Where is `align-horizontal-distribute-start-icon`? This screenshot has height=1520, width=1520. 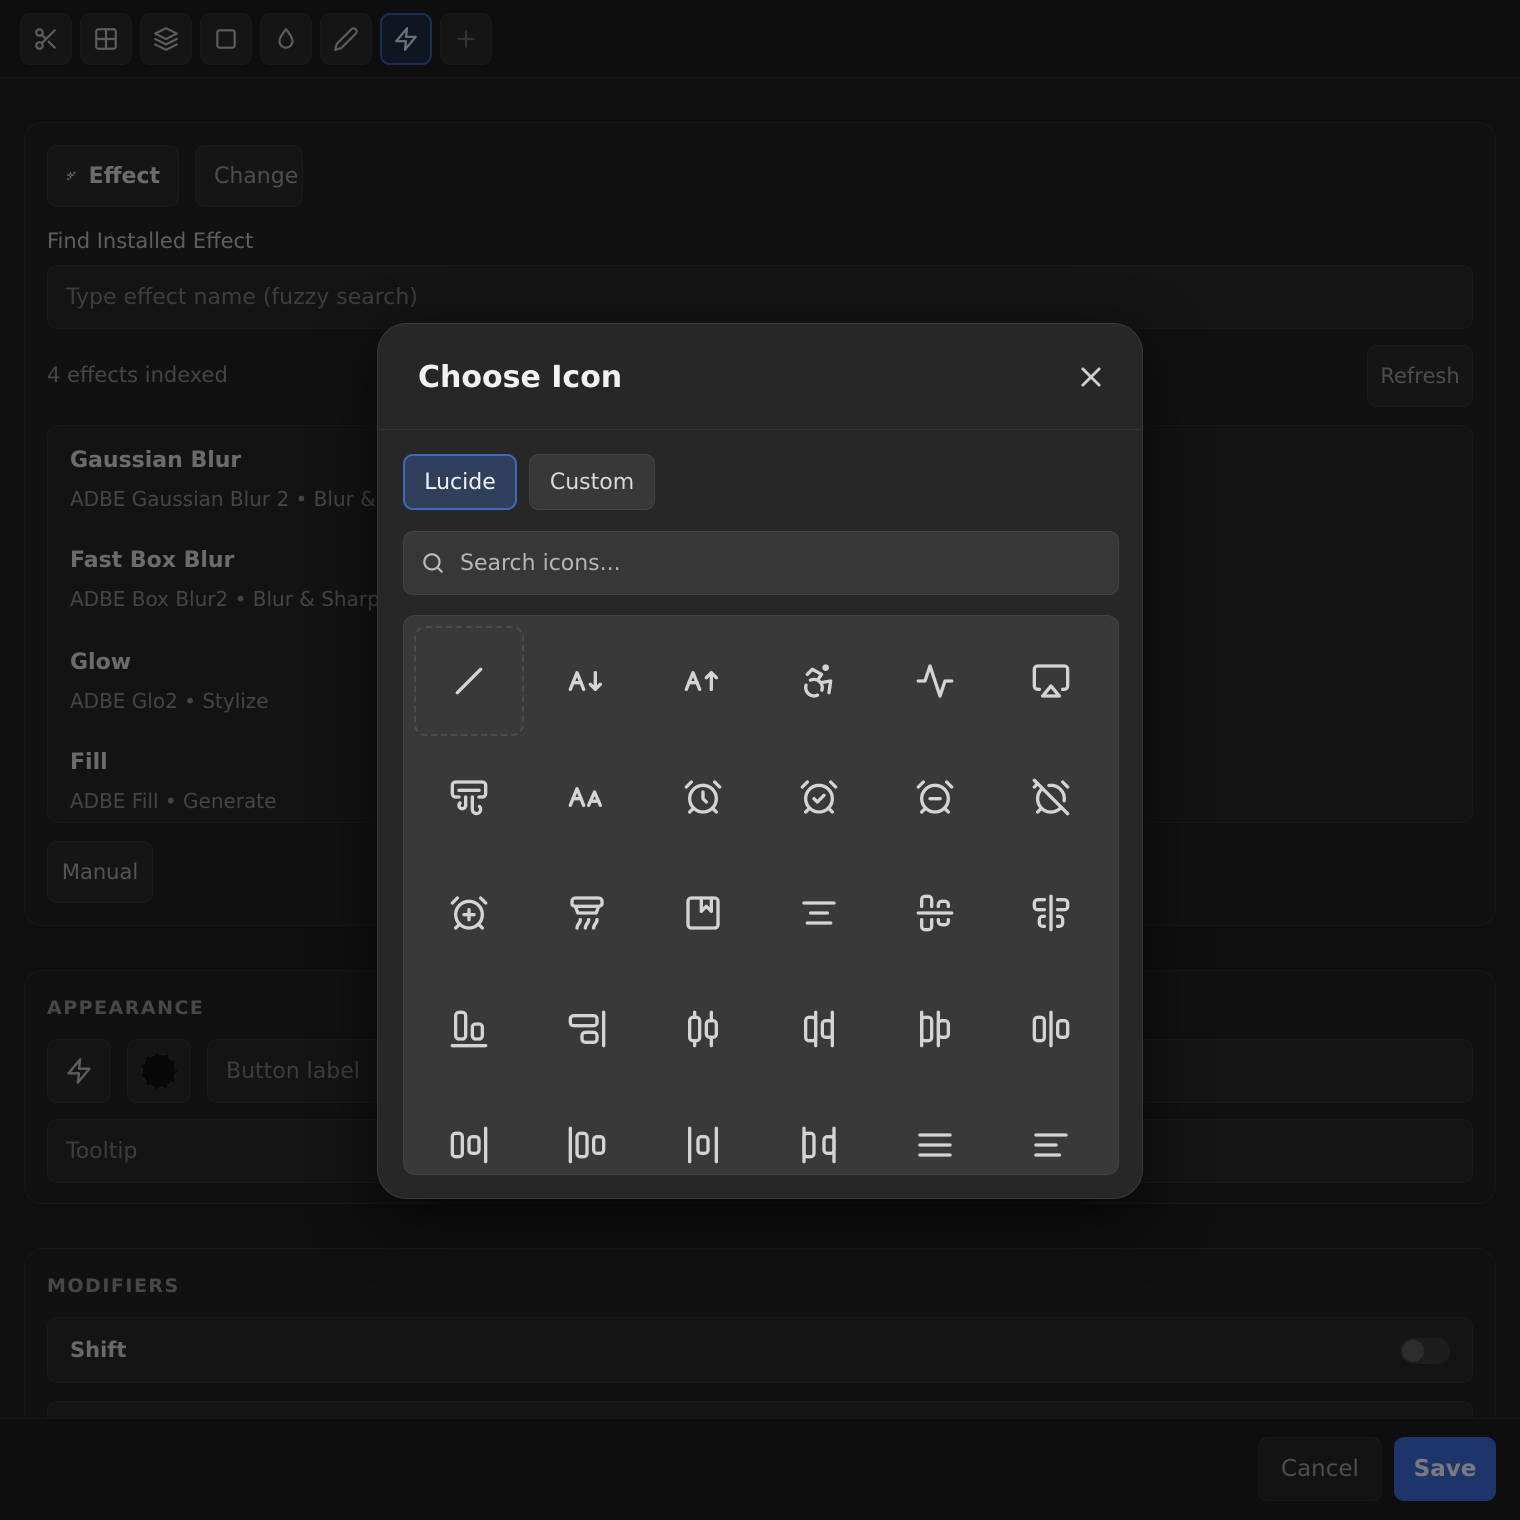
align-horizontal-distribute-start-icon is located at coordinates (935, 1029).